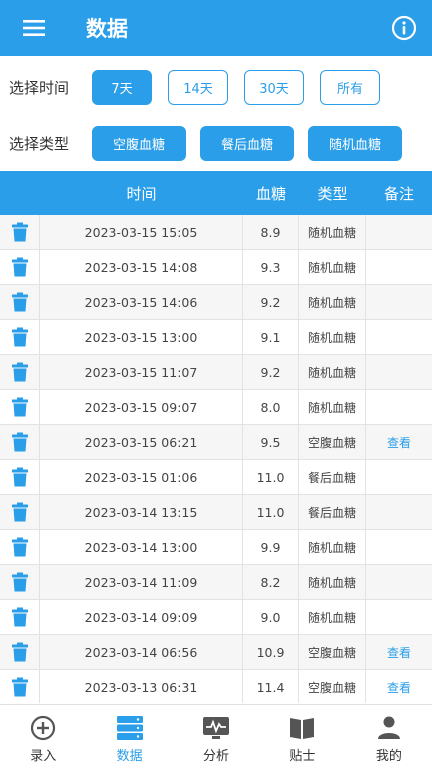 Image resolution: width=432 pixels, height=768 pixels. I want to click on bottom-nav: 录入 数据 分析 贴士 我的, so click(216, 736).